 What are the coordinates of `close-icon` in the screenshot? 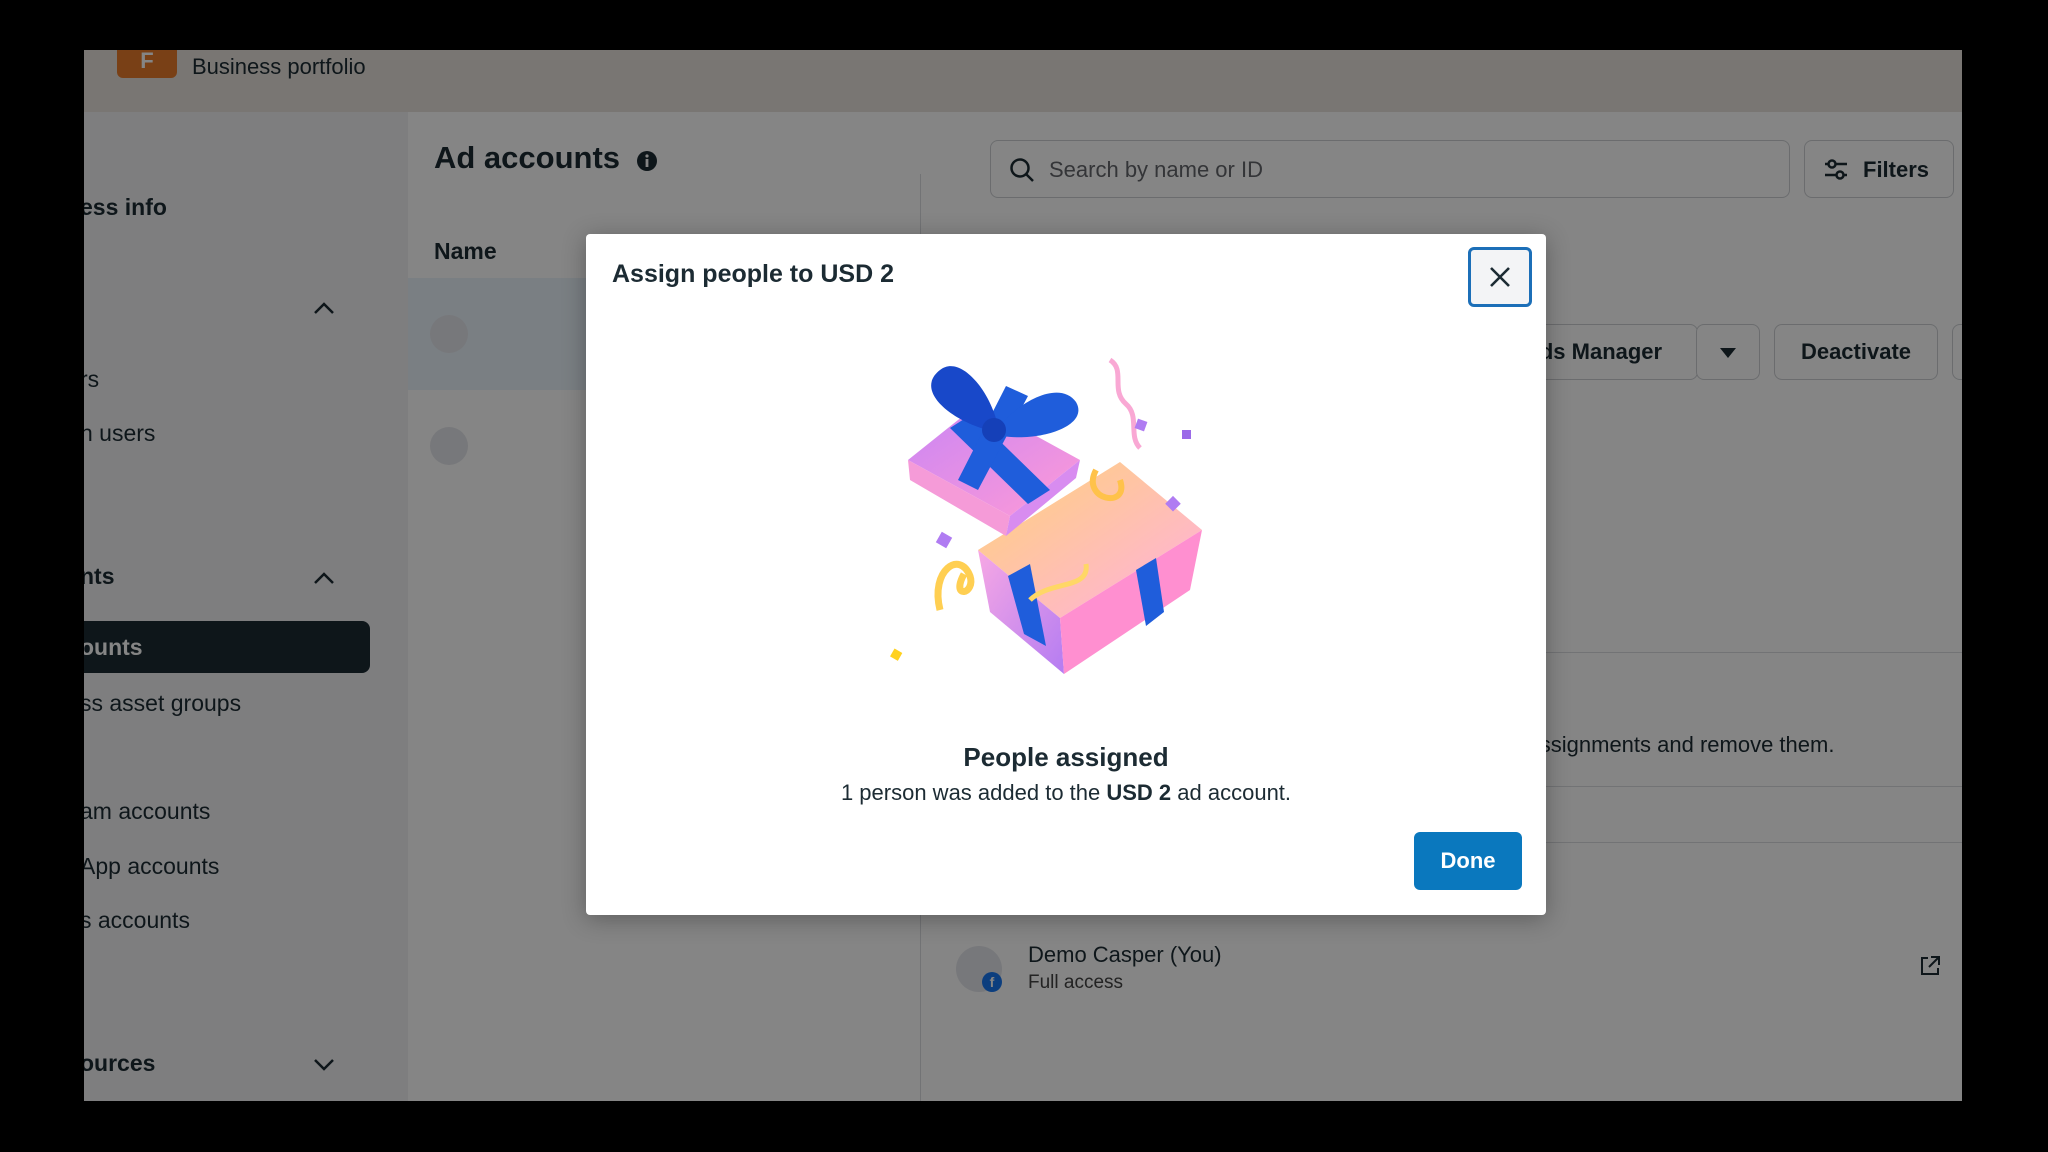 It's located at (1500, 277).